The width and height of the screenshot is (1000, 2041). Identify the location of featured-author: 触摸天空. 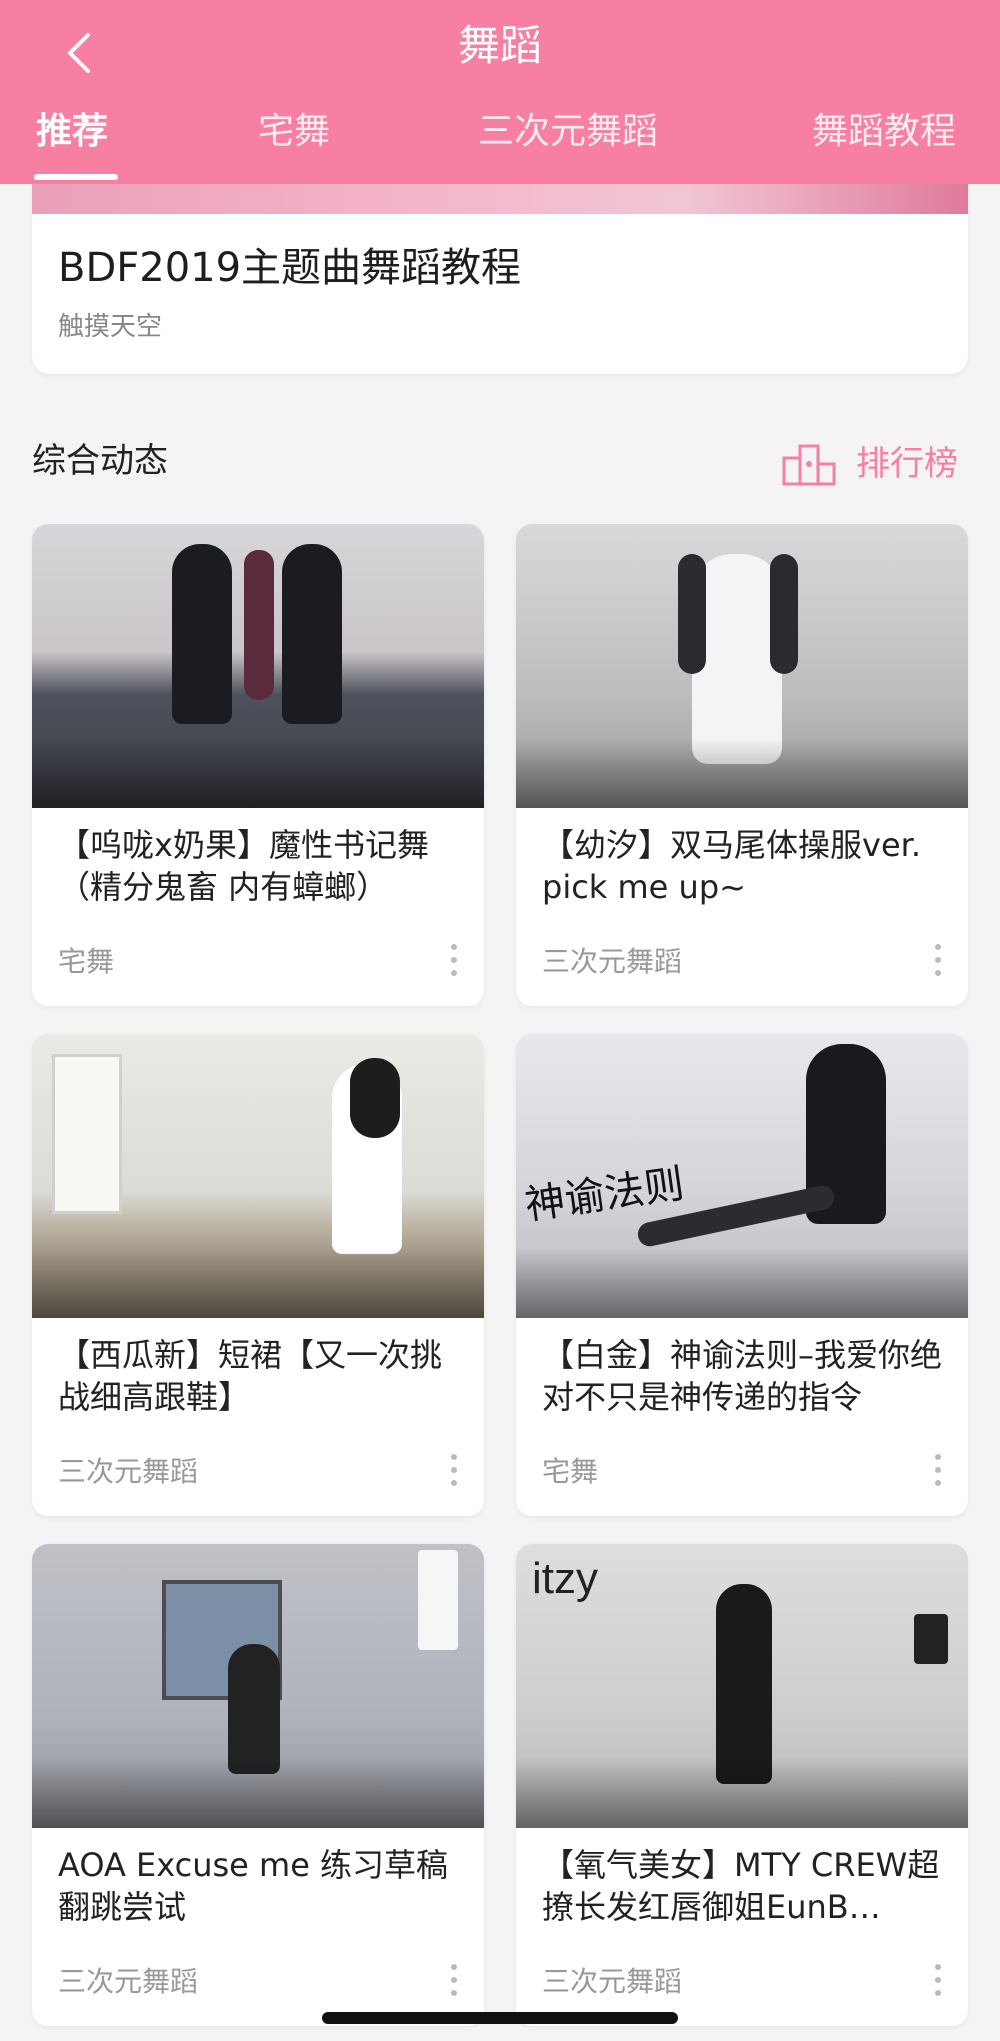
(110, 327).